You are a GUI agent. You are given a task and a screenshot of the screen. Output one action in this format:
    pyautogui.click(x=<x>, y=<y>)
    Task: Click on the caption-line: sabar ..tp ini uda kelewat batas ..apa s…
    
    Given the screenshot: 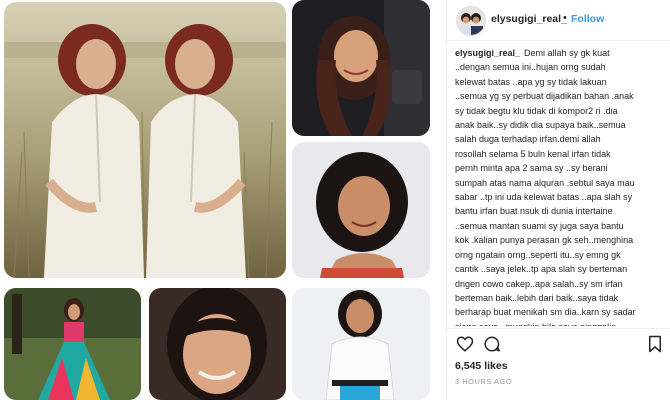 What is the action you would take?
    pyautogui.click(x=560, y=197)
    